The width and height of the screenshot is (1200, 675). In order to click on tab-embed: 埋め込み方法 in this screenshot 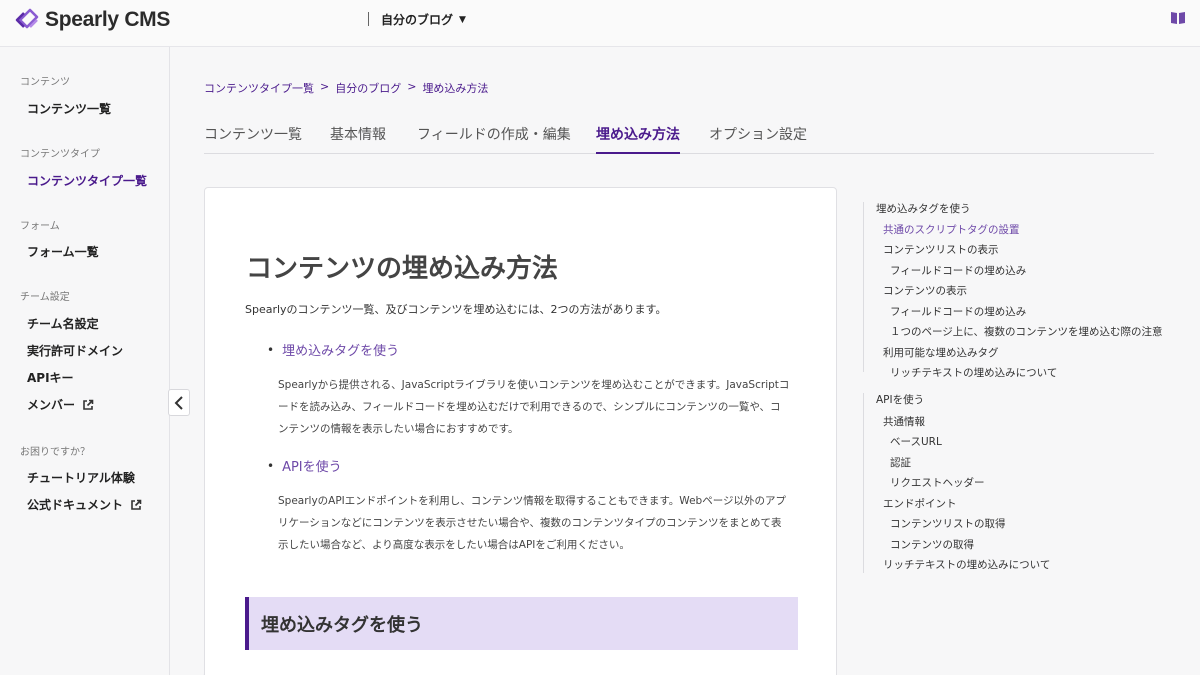, I will do `click(638, 139)`.